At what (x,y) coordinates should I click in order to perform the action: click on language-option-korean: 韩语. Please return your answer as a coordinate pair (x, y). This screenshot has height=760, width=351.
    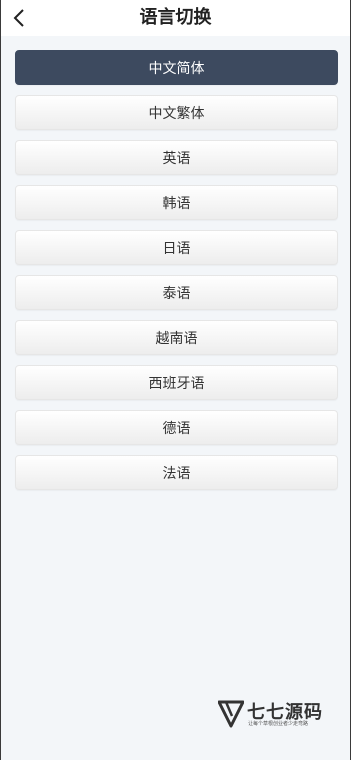
    Looking at the image, I should click on (176, 202).